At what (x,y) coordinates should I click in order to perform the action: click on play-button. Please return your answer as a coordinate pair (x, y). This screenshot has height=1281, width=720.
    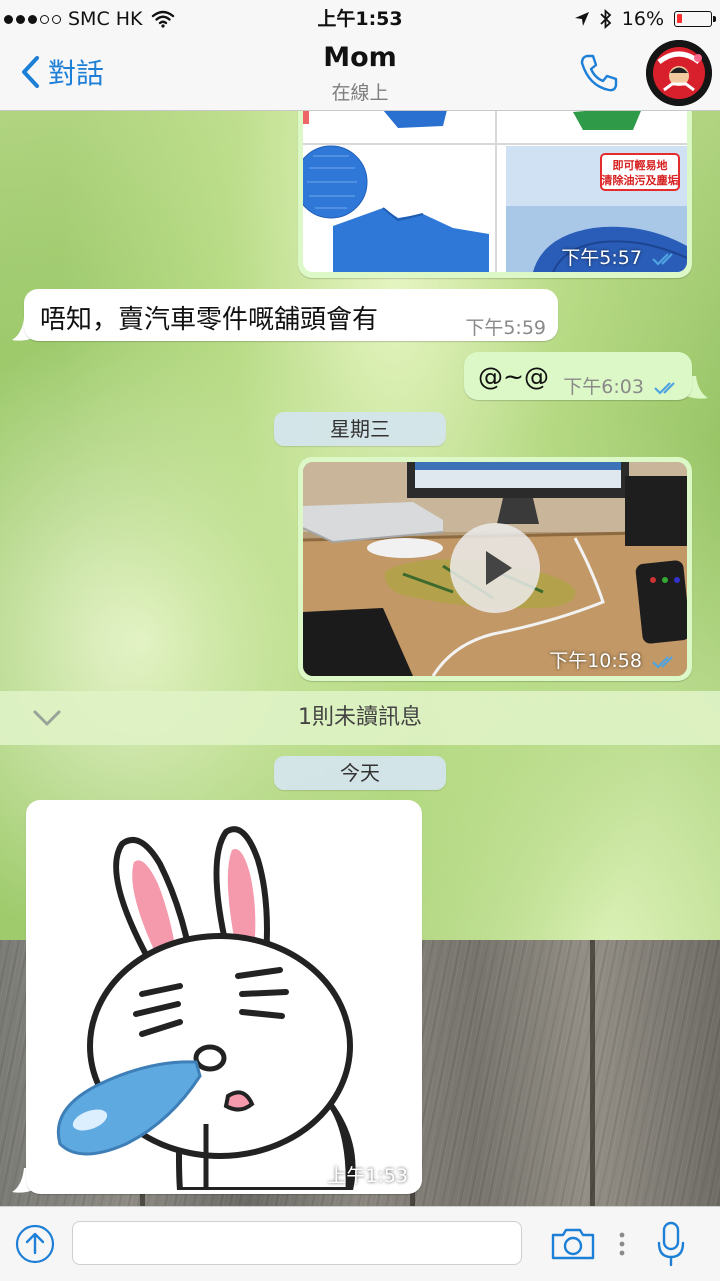
    Looking at the image, I should click on (495, 568).